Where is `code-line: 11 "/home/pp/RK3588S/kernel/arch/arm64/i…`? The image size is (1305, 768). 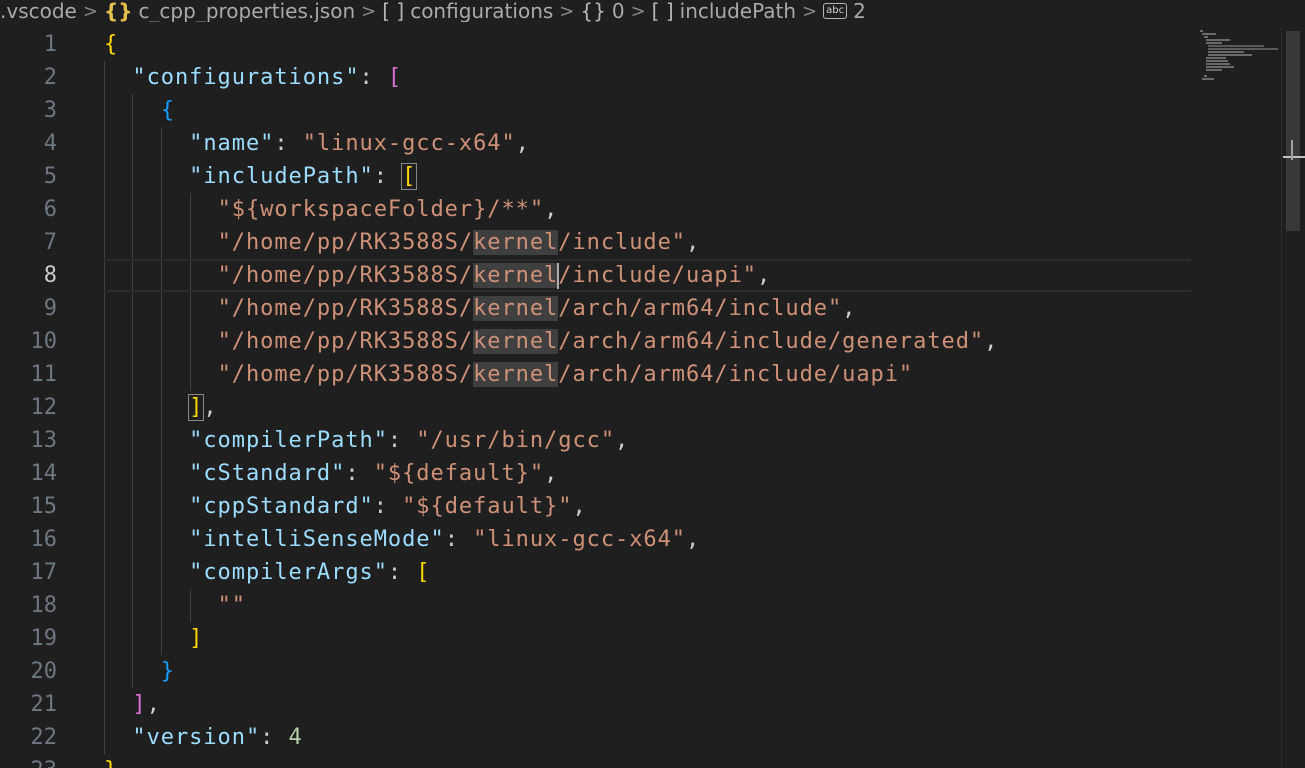 code-line: 11 "/home/pp/RK3588S/kernel/arch/arm64/i… is located at coordinates (597, 374).